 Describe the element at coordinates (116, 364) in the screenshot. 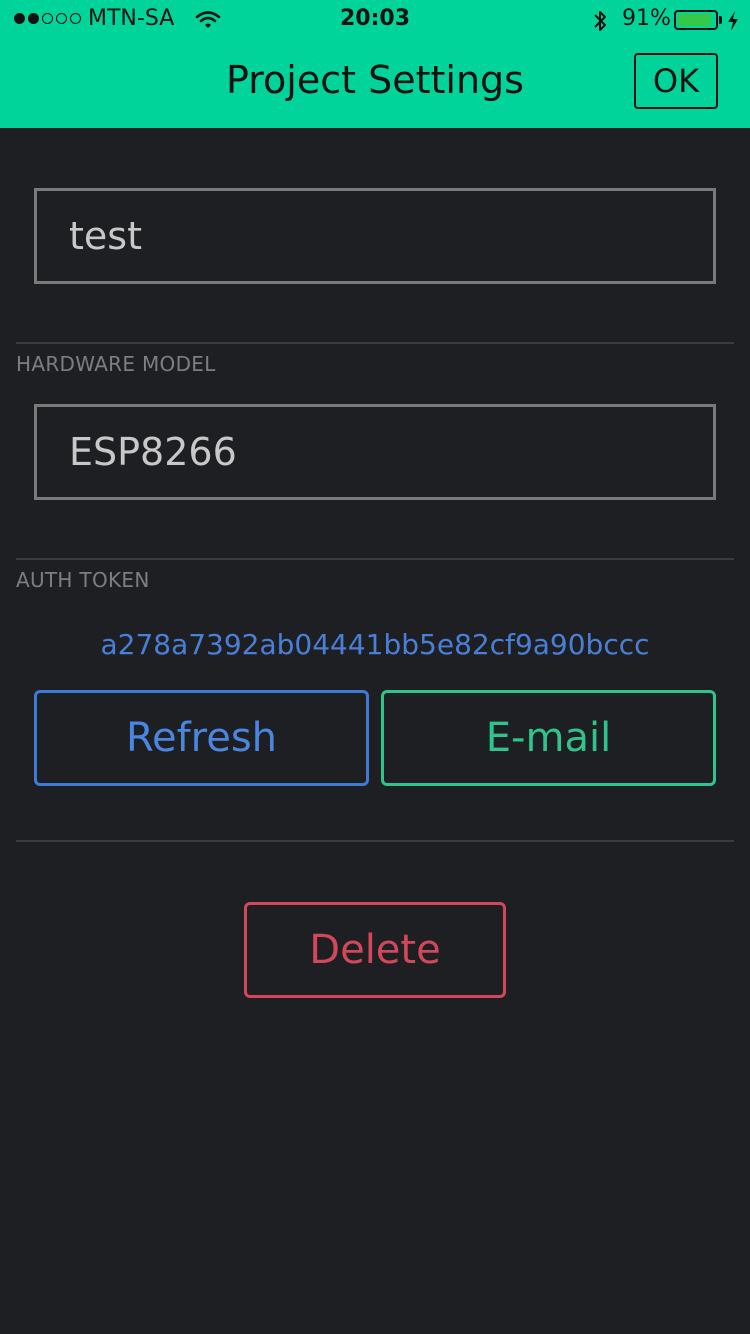

I see `hardware-model-label: HARDWARE MODEL` at that location.